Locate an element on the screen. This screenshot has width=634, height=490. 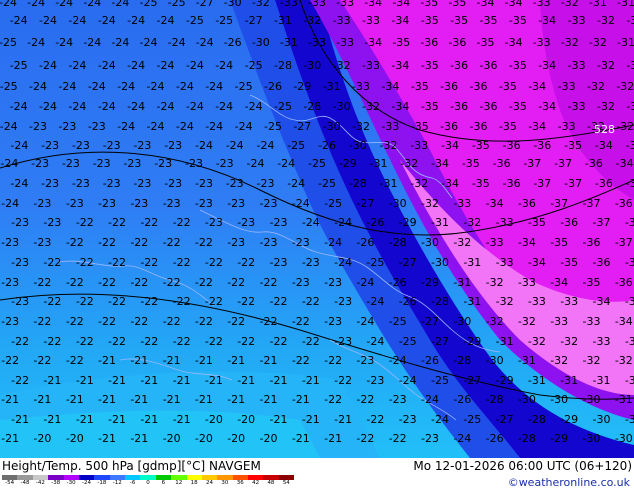
colorbar-label: -30 is located at coordinates (71, 483).